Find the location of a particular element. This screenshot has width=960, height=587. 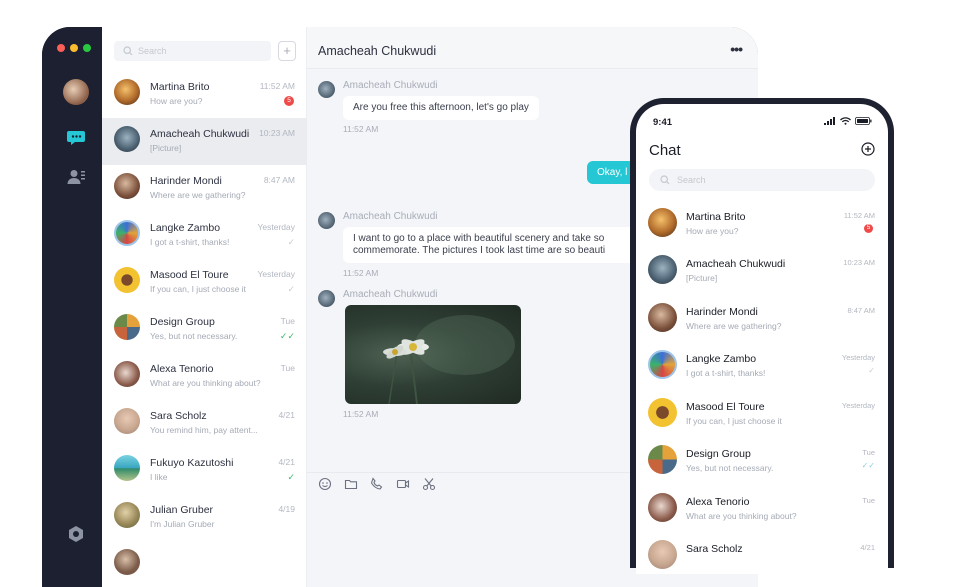

search-placeholder: Search is located at coordinates (691, 180).